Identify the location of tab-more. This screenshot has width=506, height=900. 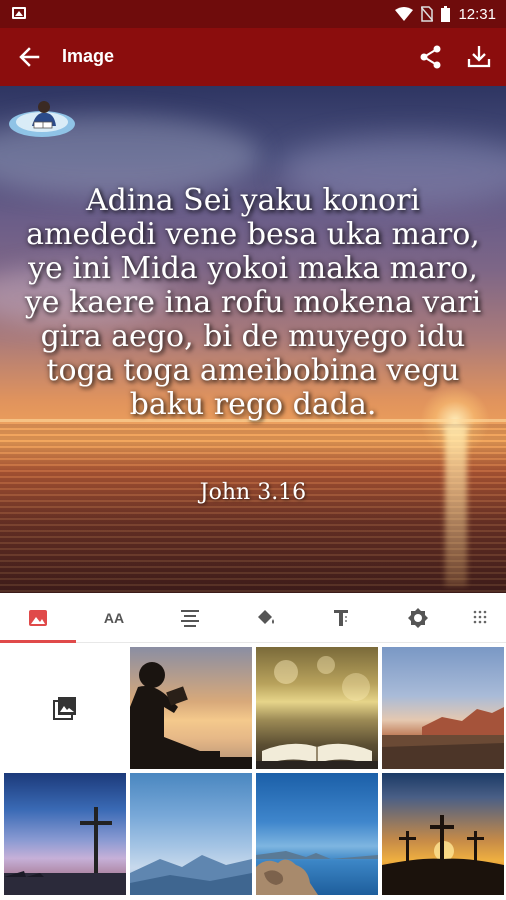
(481, 618).